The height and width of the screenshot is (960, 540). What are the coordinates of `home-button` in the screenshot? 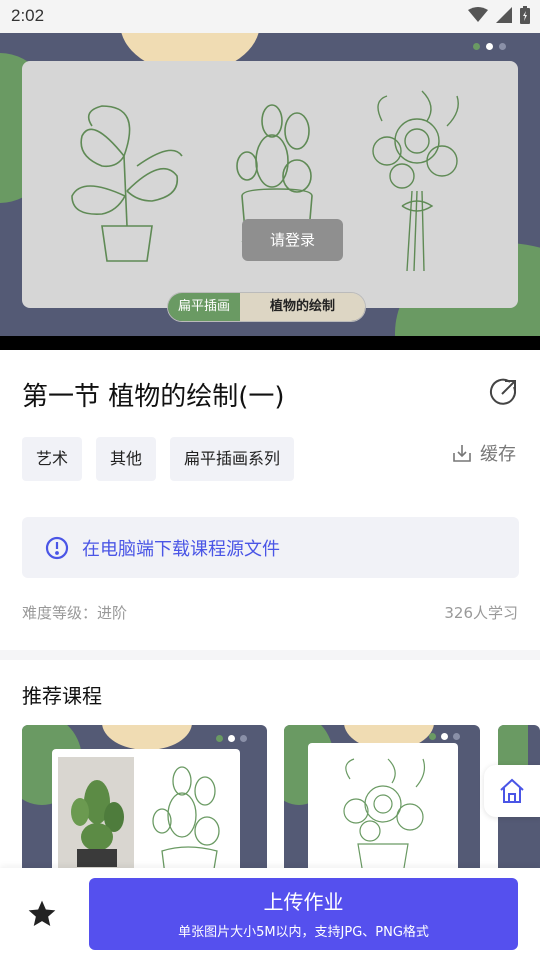 It's located at (512, 791).